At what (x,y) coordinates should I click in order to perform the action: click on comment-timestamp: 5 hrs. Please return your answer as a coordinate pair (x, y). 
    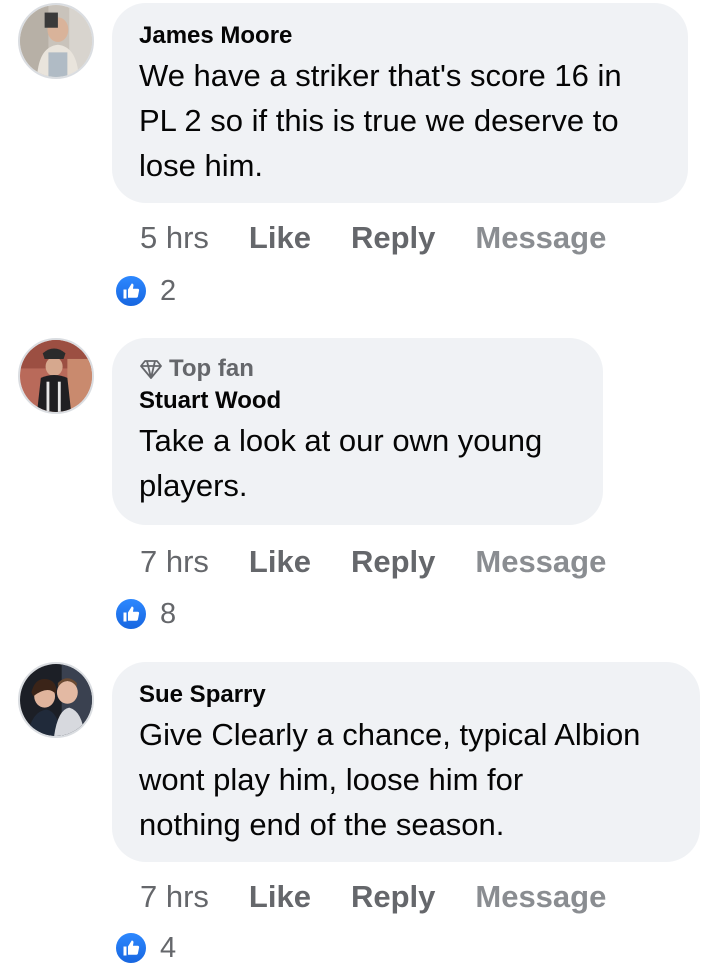
    Looking at the image, I should click on (174, 238).